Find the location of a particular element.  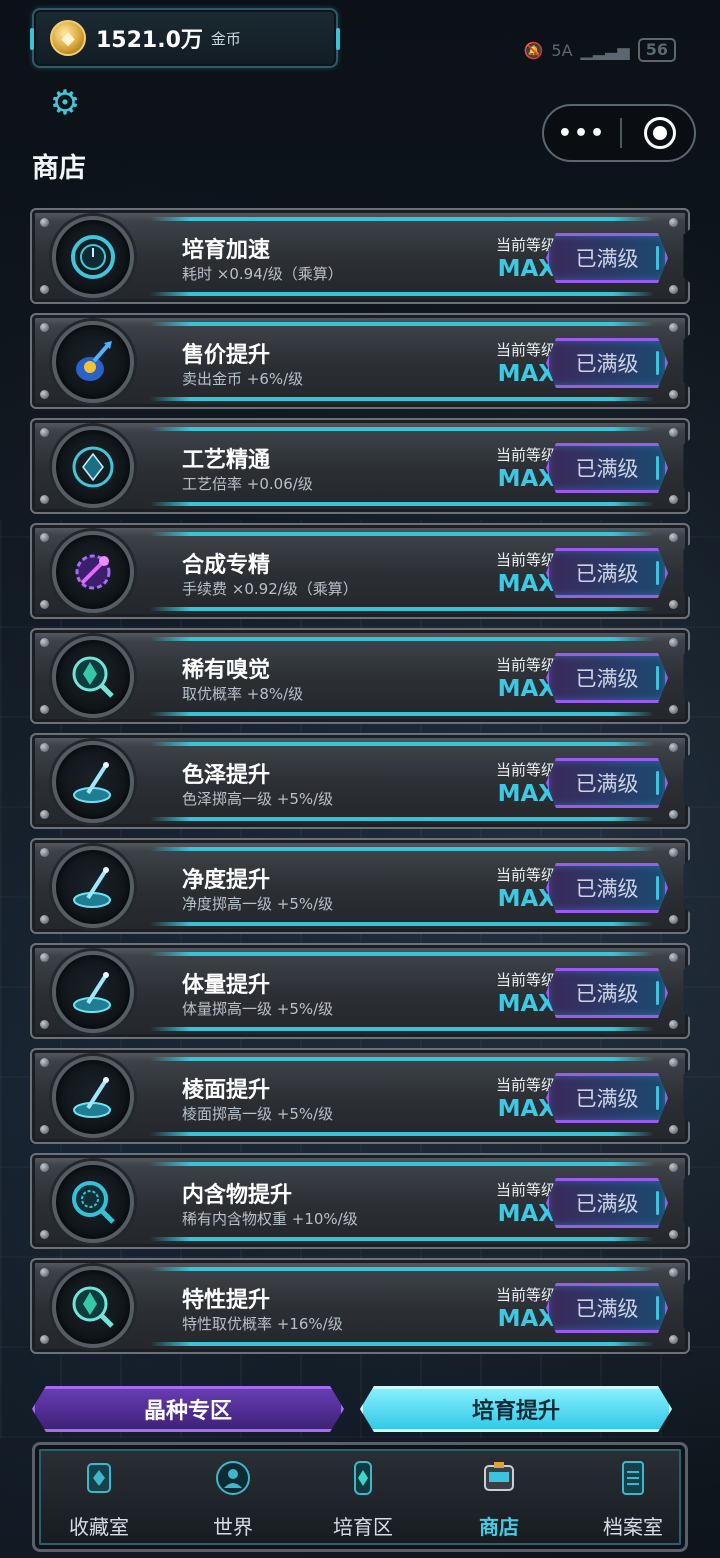

page-title: 商店 is located at coordinates (59, 168).